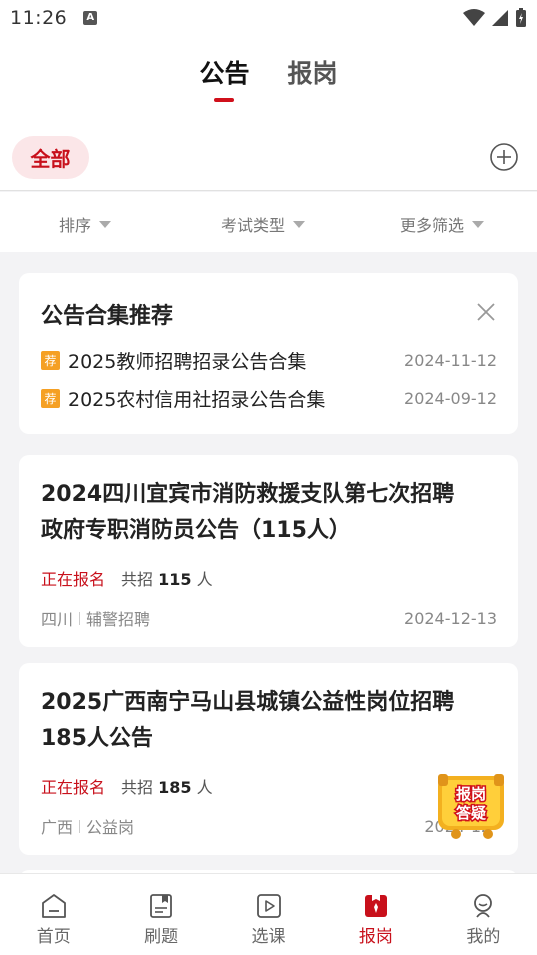 This screenshot has width=537, height=955. I want to click on job-region: 四川, so click(57, 619).